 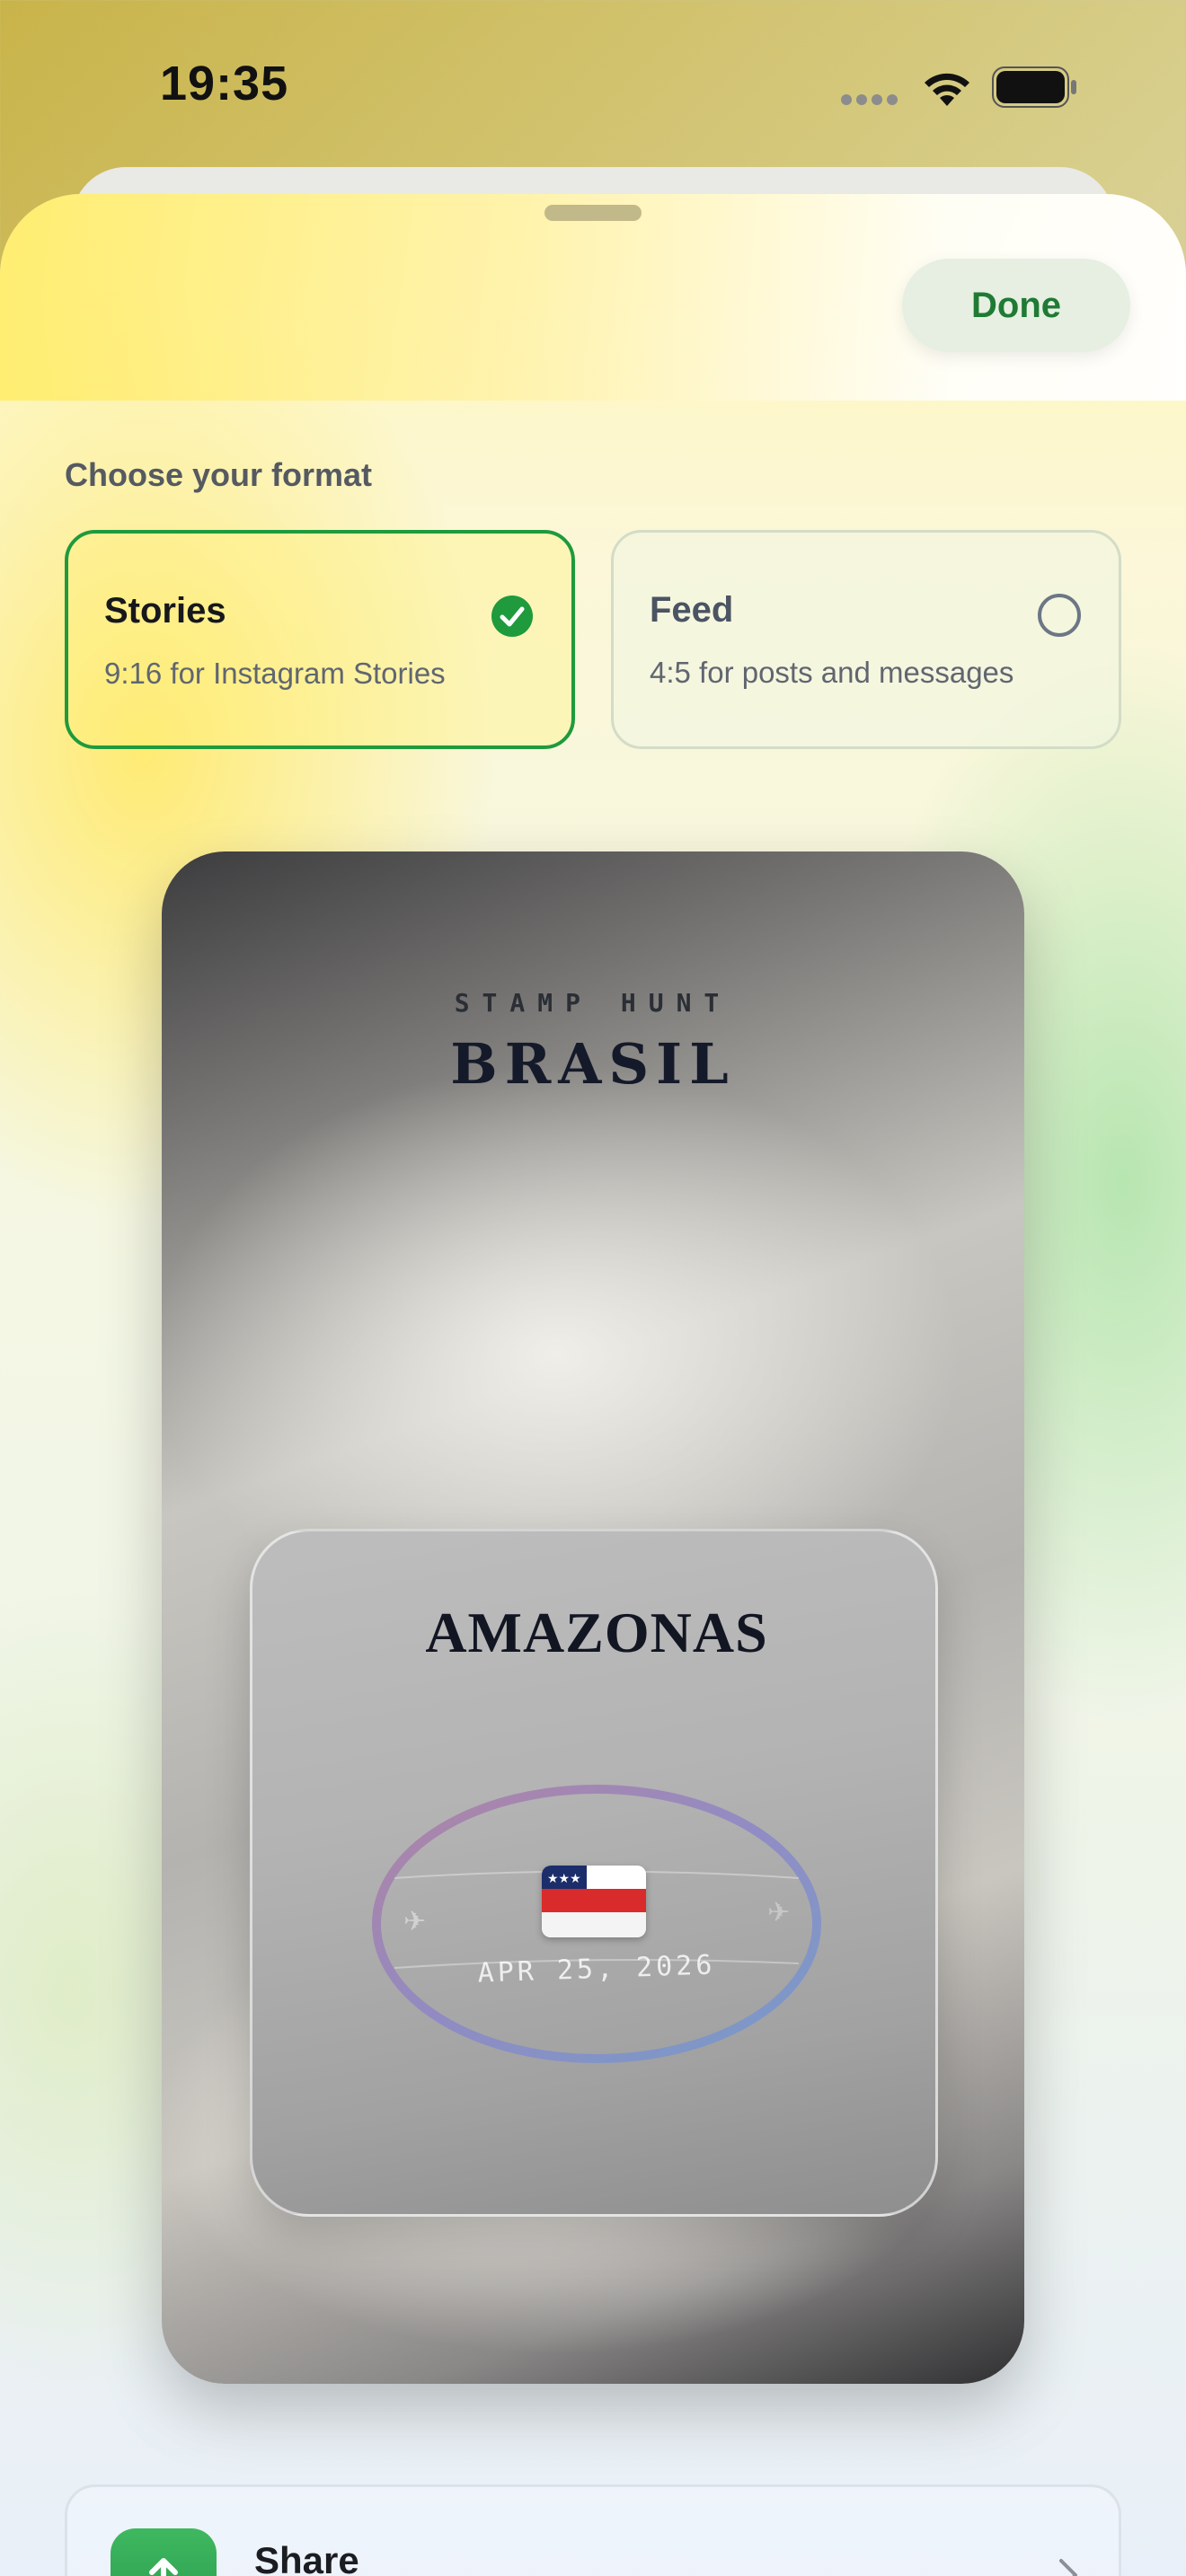 I want to click on status-bar: 19:35, so click(x=593, y=85).